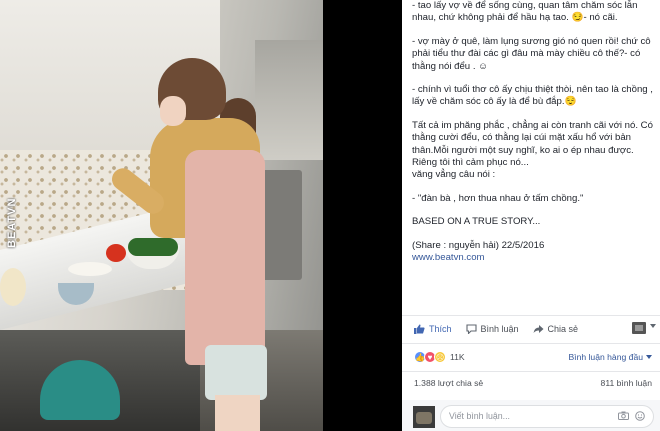 The width and height of the screenshot is (660, 431). Describe the element at coordinates (498, 198) in the screenshot. I see `post-quote: - "đàn bà , hơn thua nhau ở tấm chồng."` at that location.